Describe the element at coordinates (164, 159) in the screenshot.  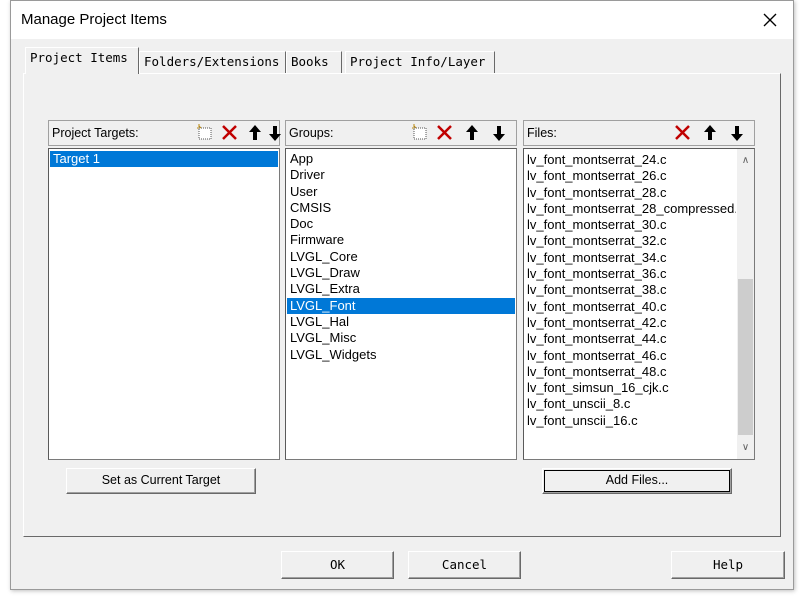
I see `list-item: Target 1` at that location.